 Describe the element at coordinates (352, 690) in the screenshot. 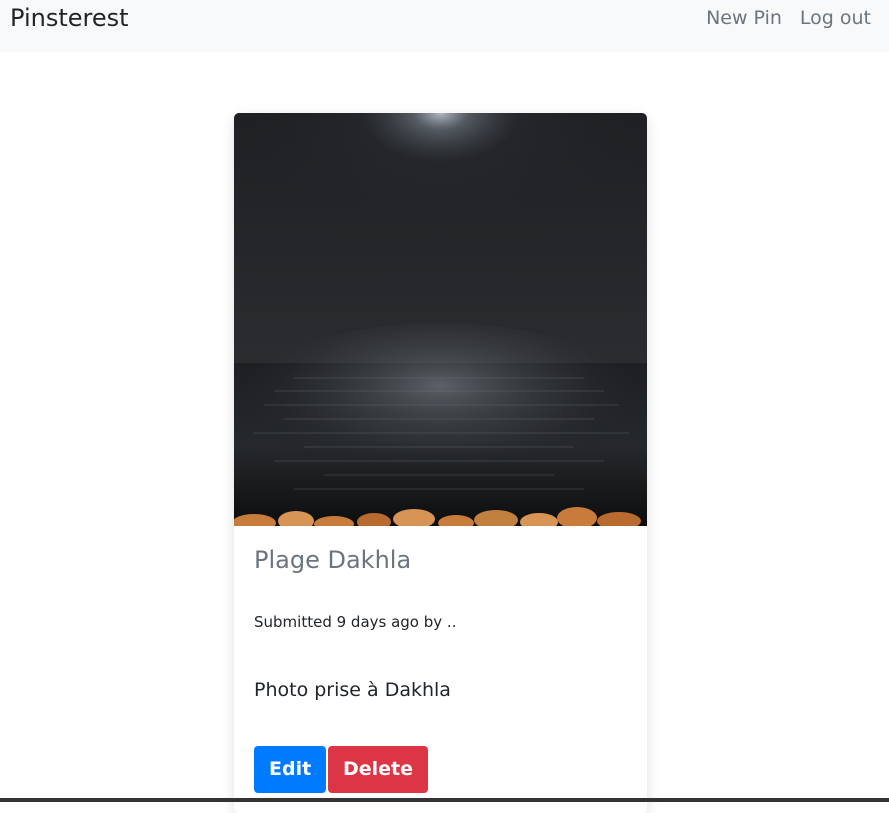

I see `pin-description: Photo prise à Dakhla` at that location.